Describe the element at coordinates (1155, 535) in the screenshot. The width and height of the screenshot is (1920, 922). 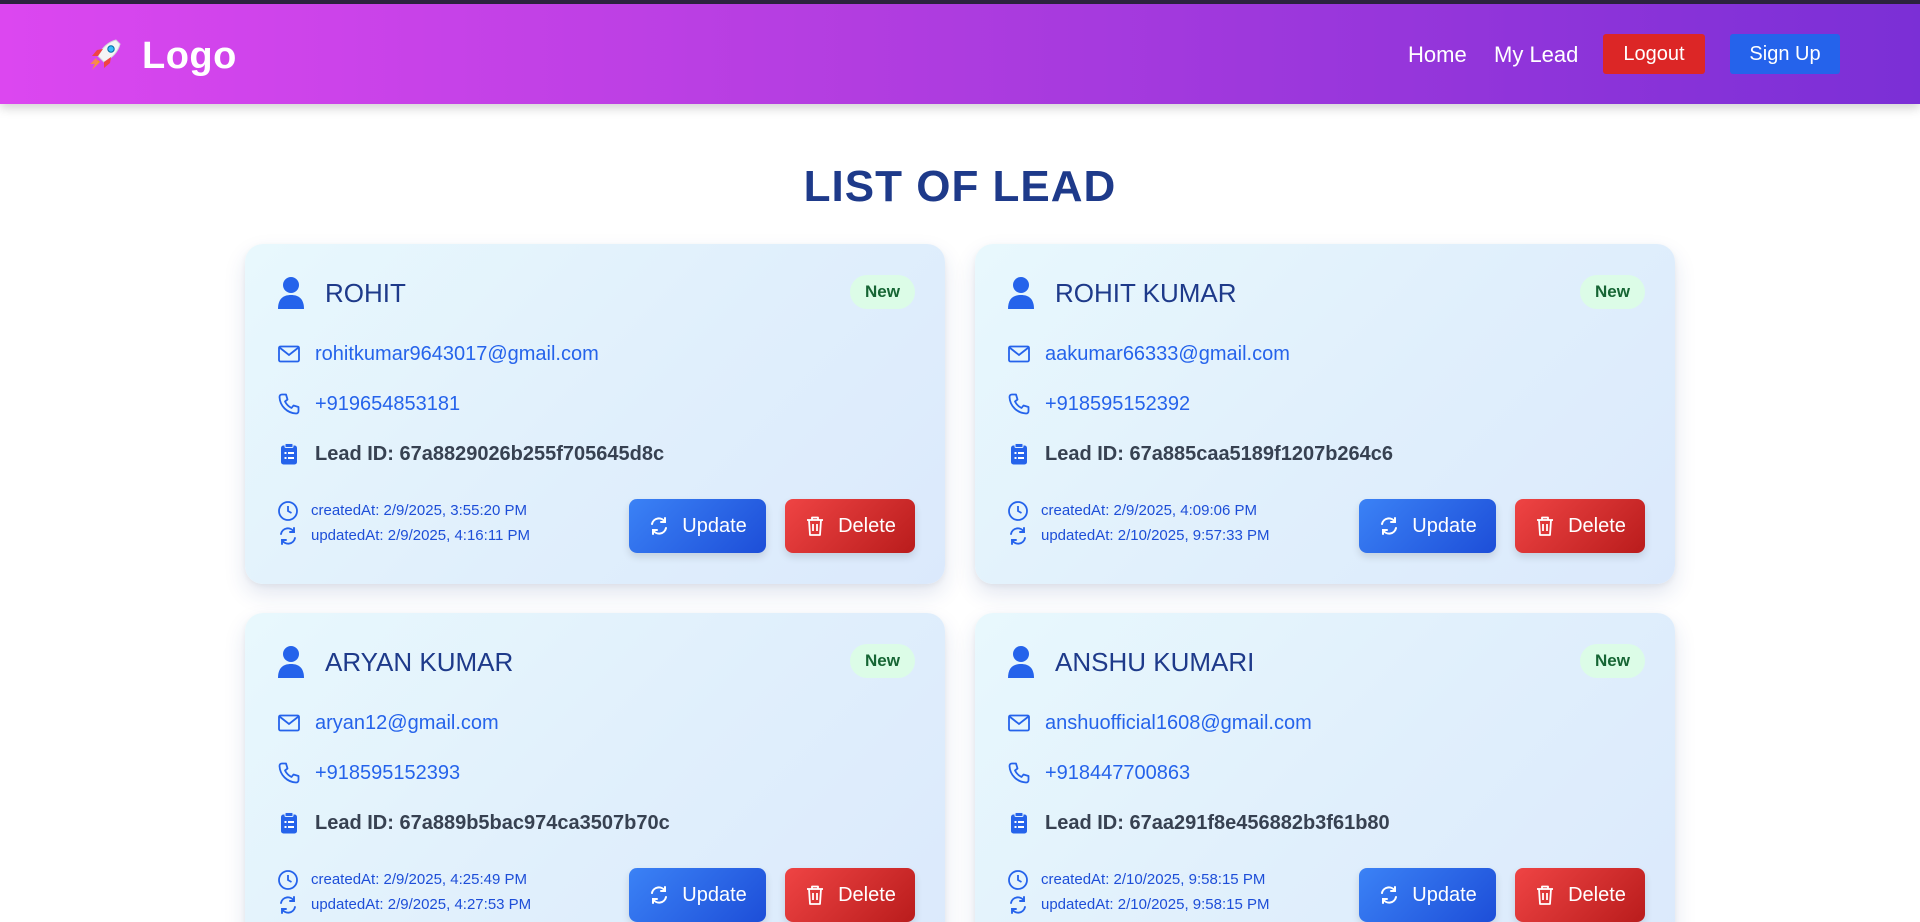
I see `updated-at: updatedAt: 2/10/2025, 9:57:33 PM` at that location.